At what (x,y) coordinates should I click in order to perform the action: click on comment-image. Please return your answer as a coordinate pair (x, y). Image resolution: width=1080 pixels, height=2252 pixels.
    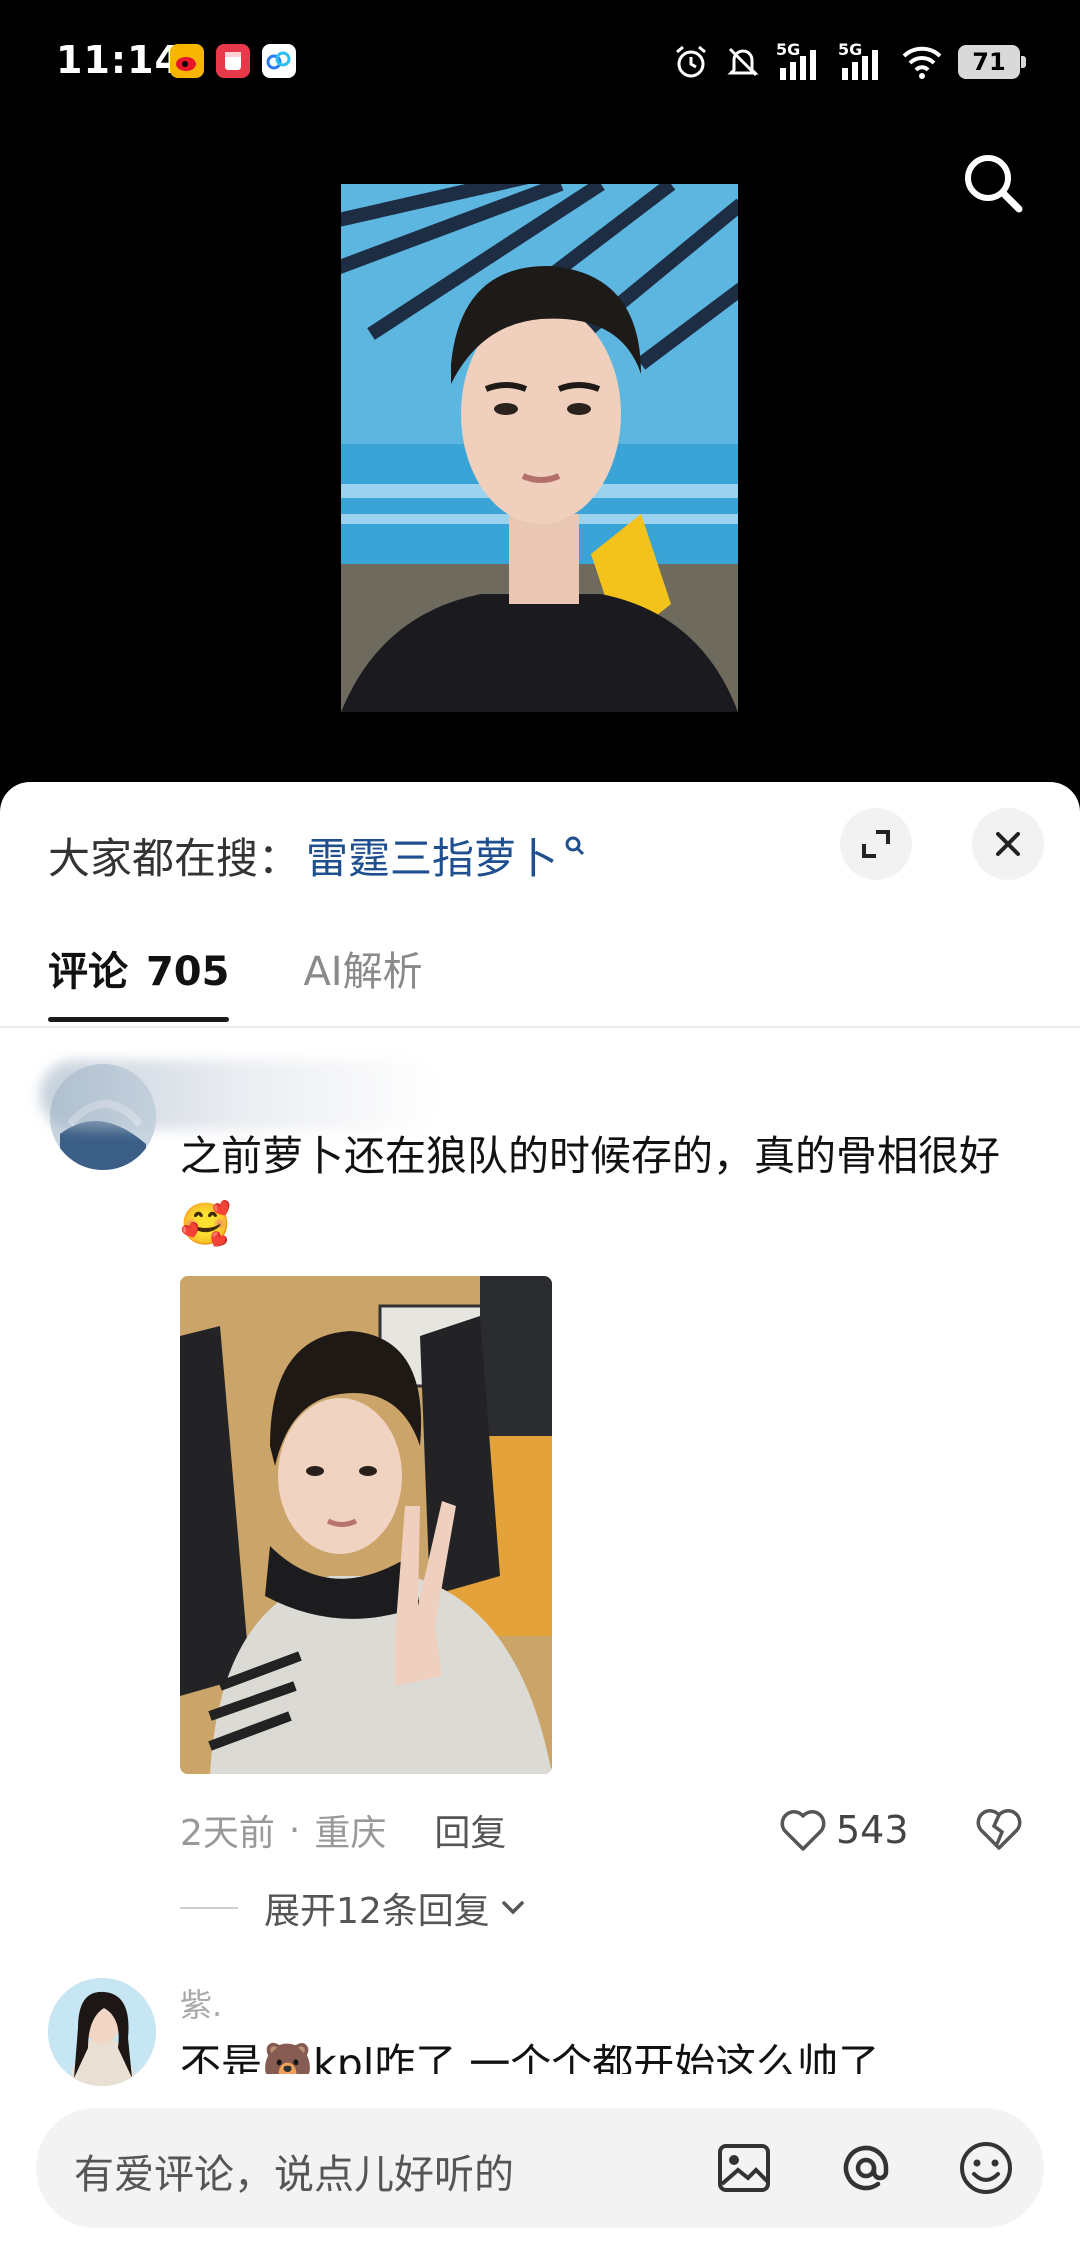
    Looking at the image, I should click on (366, 1525).